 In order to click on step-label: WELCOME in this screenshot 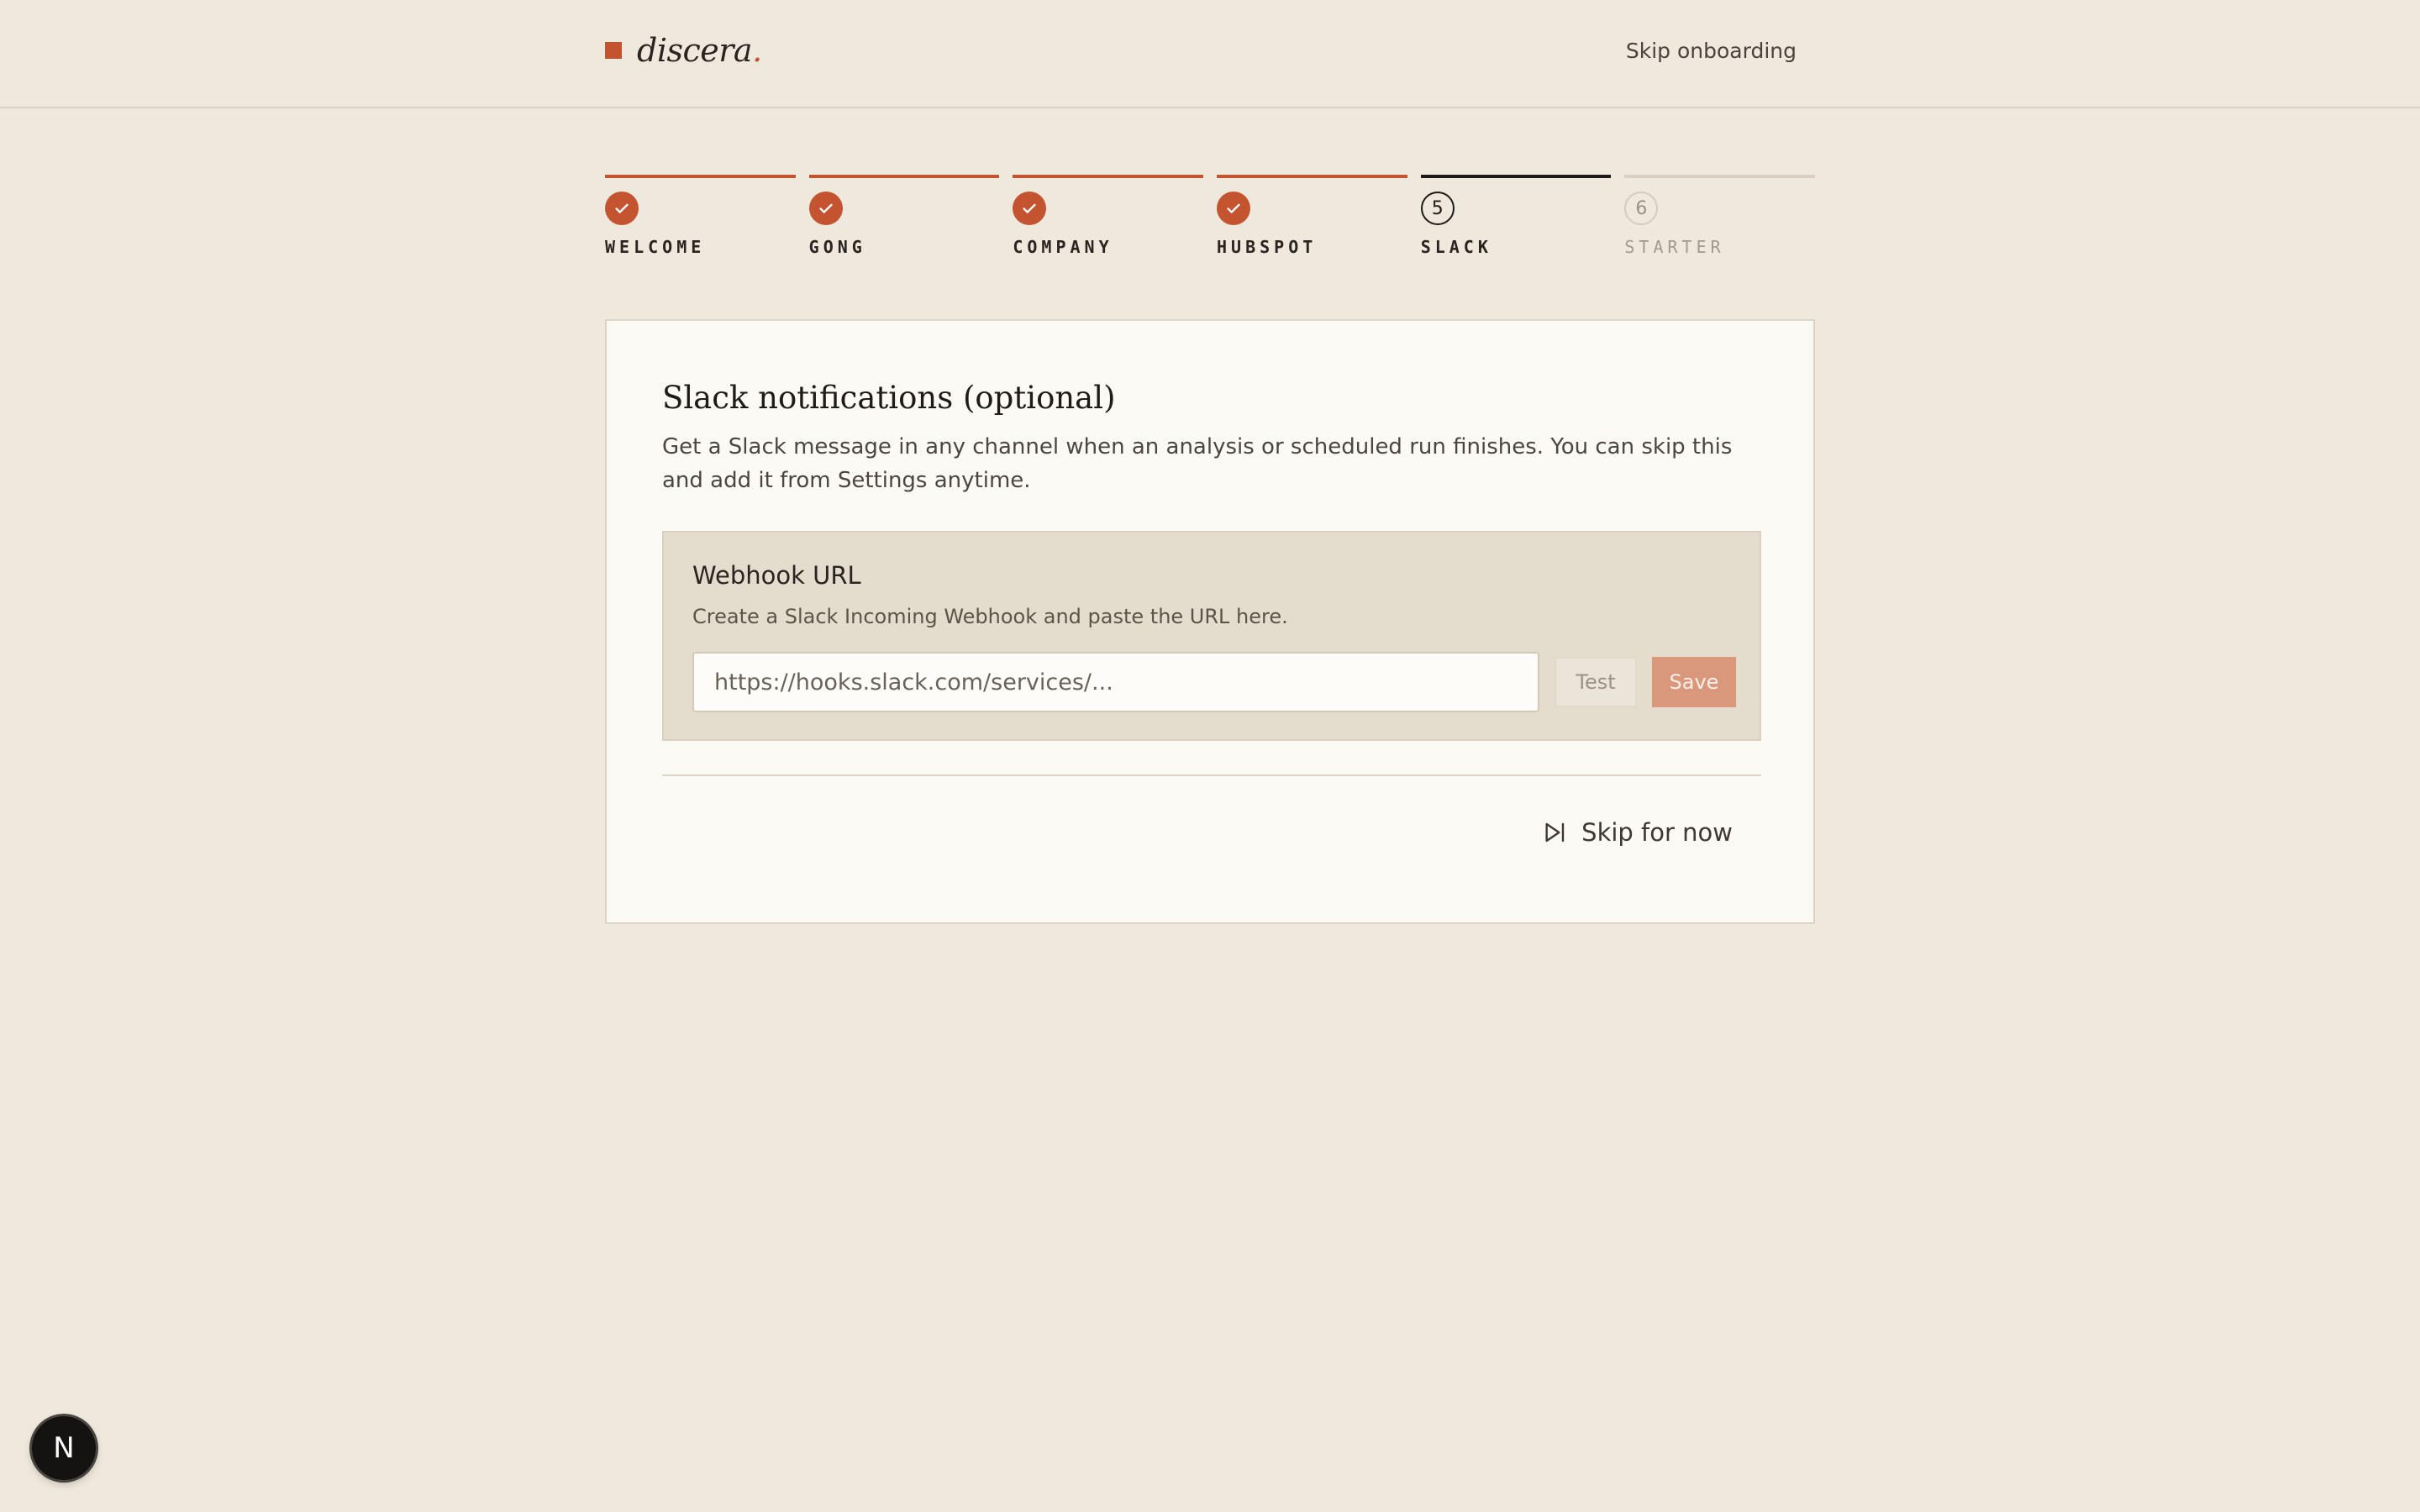, I will do `click(656, 247)`.